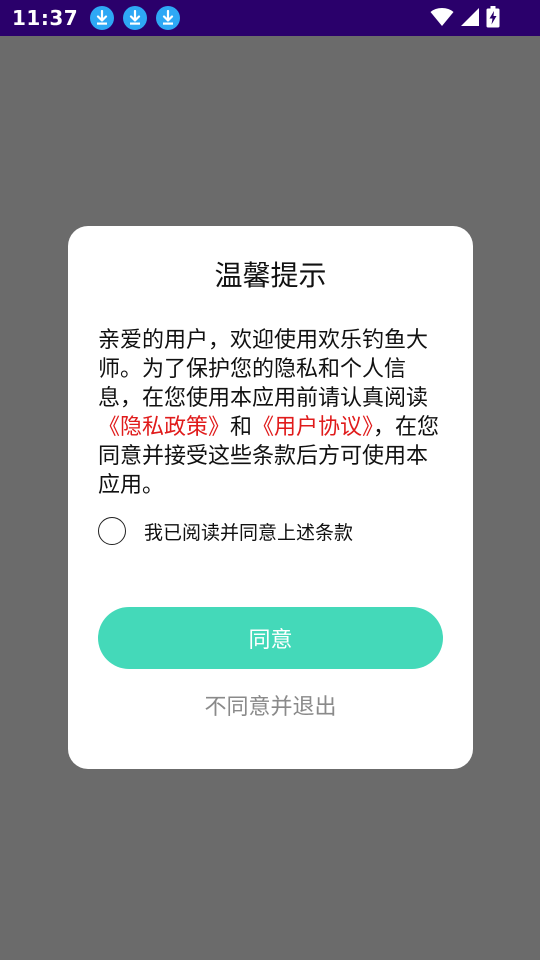  I want to click on wifi-icon, so click(442, 19).